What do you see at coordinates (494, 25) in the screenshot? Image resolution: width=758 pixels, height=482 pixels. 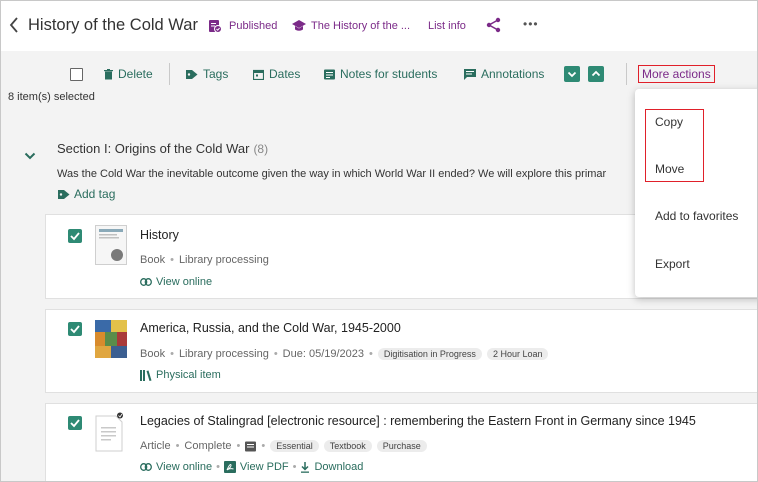 I see `share-icon` at bounding box center [494, 25].